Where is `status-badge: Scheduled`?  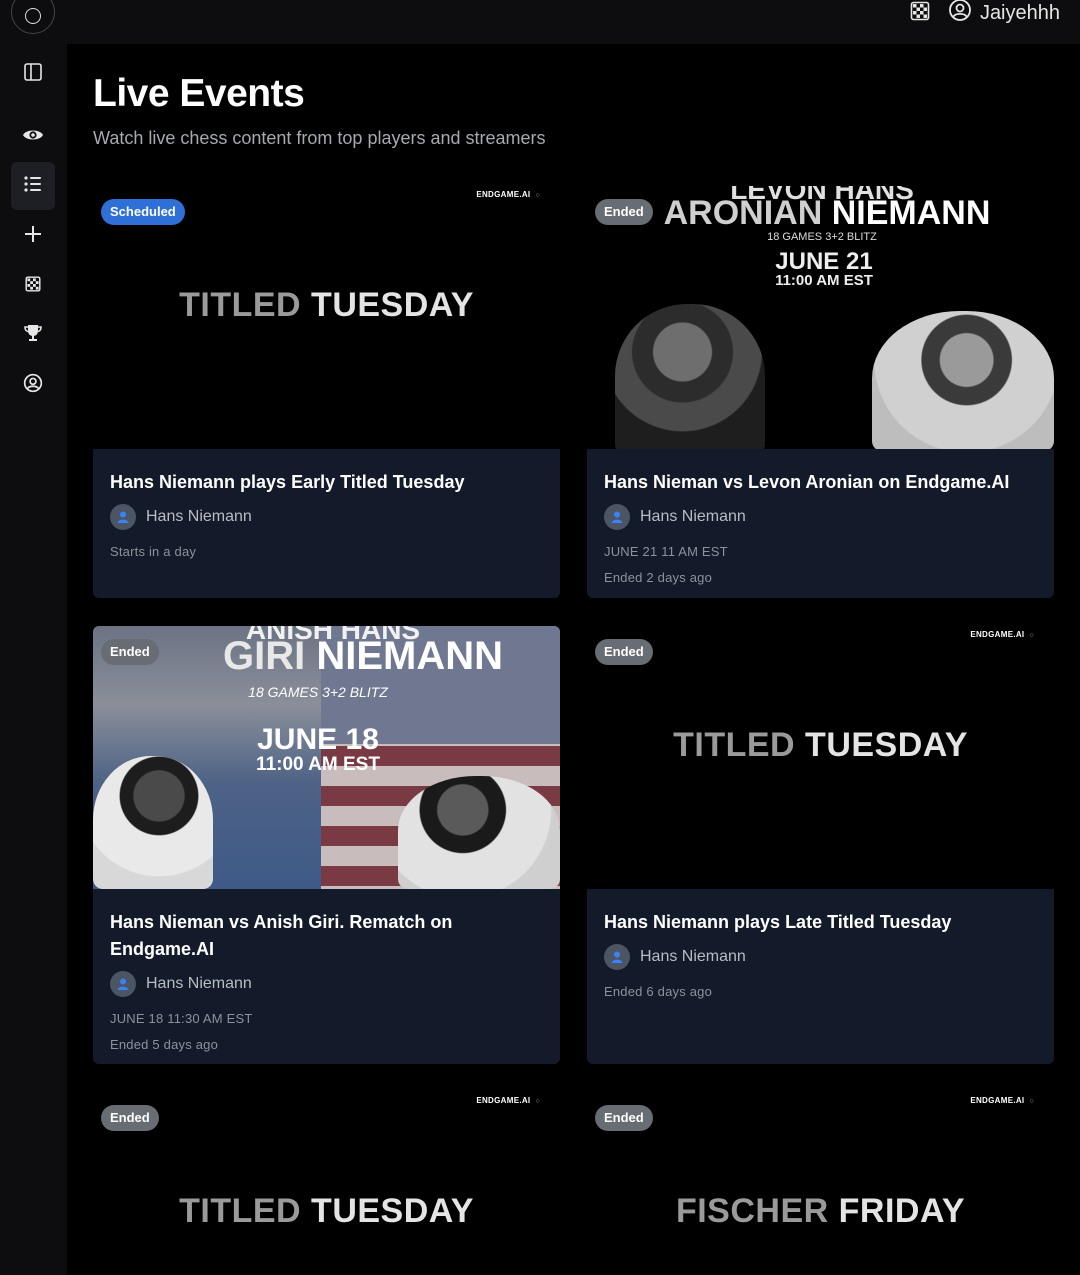
status-badge: Scheduled is located at coordinates (143, 212).